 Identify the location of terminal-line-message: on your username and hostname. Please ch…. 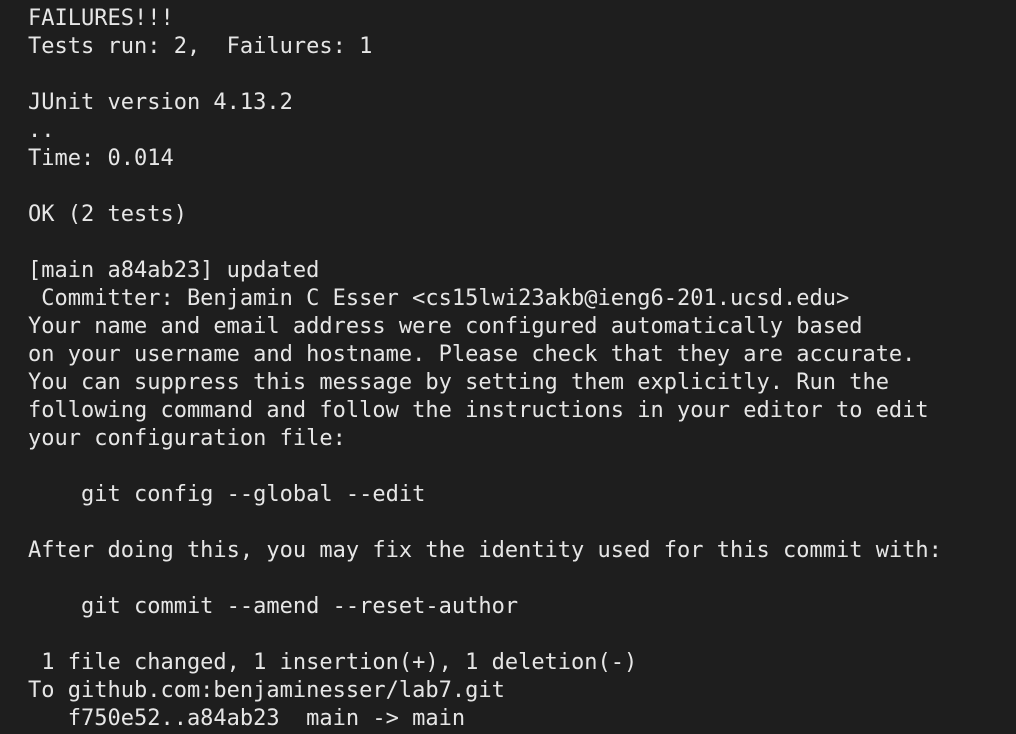
(472, 354).